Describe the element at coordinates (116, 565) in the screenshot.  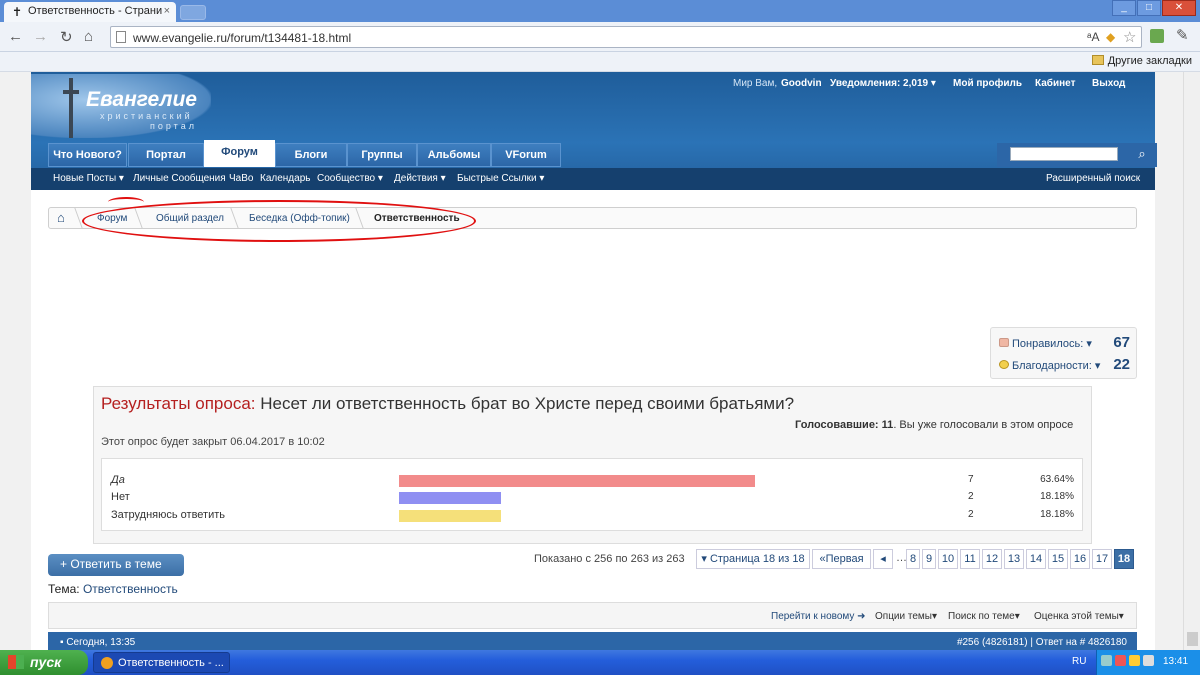
I see `reply-button: + Ответить в теме` at that location.